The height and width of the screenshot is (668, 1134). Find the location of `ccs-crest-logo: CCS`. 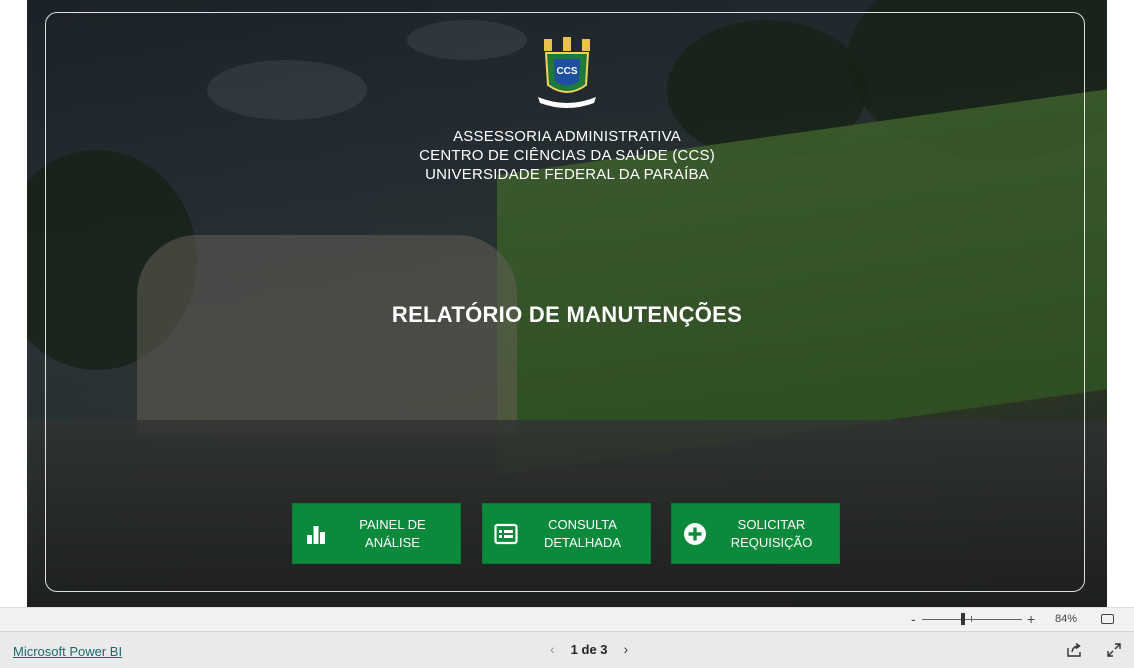

ccs-crest-logo: CCS is located at coordinates (567, 72).